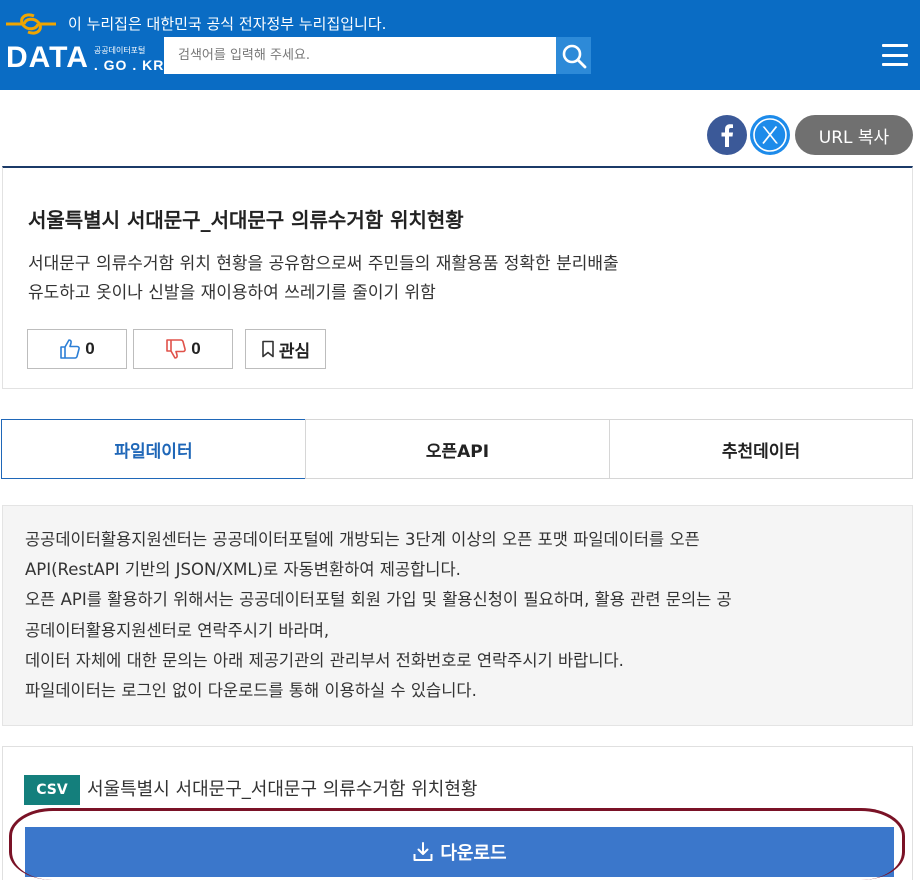  I want to click on bookmark-label: 관심, so click(294, 351).